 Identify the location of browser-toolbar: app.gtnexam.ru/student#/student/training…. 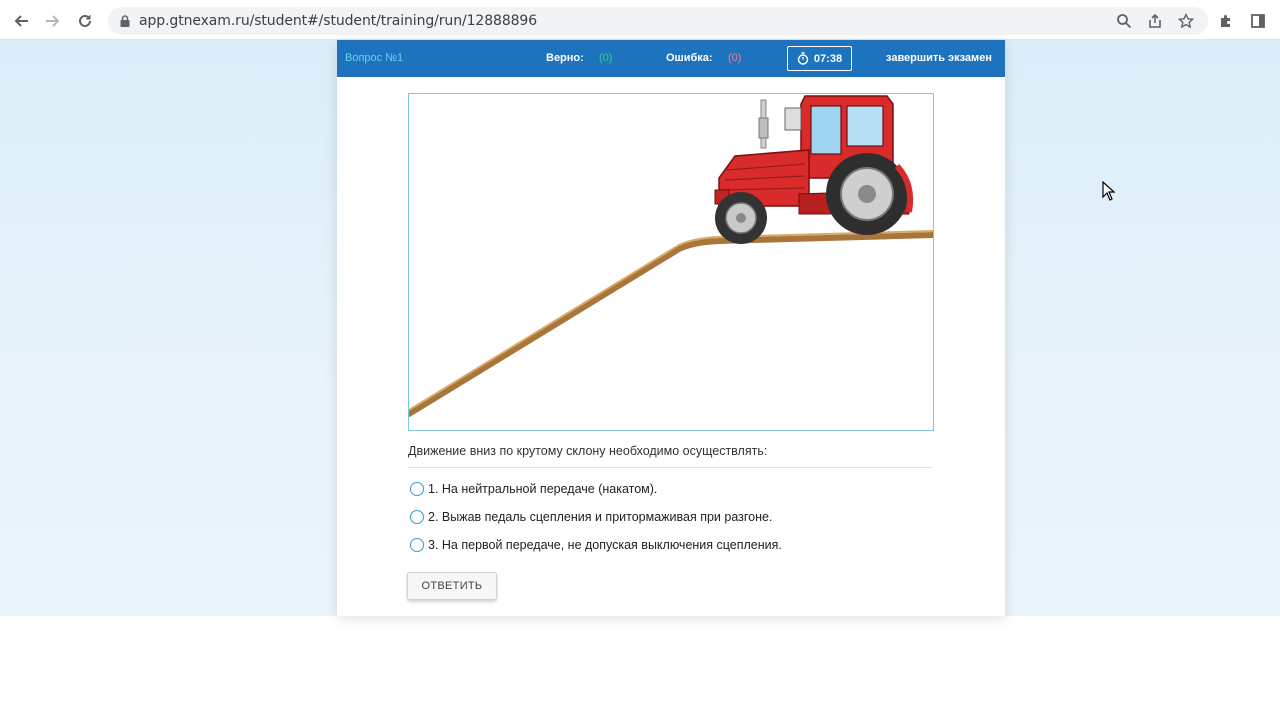
(640, 20).